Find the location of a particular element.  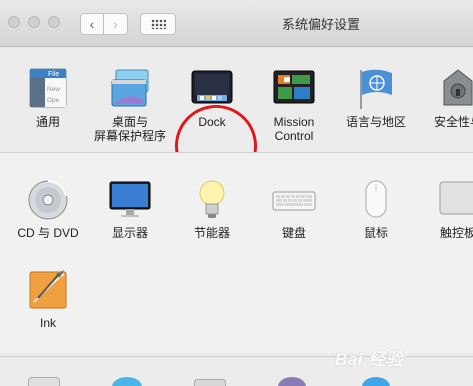

mouse-icon is located at coordinates (376, 200).